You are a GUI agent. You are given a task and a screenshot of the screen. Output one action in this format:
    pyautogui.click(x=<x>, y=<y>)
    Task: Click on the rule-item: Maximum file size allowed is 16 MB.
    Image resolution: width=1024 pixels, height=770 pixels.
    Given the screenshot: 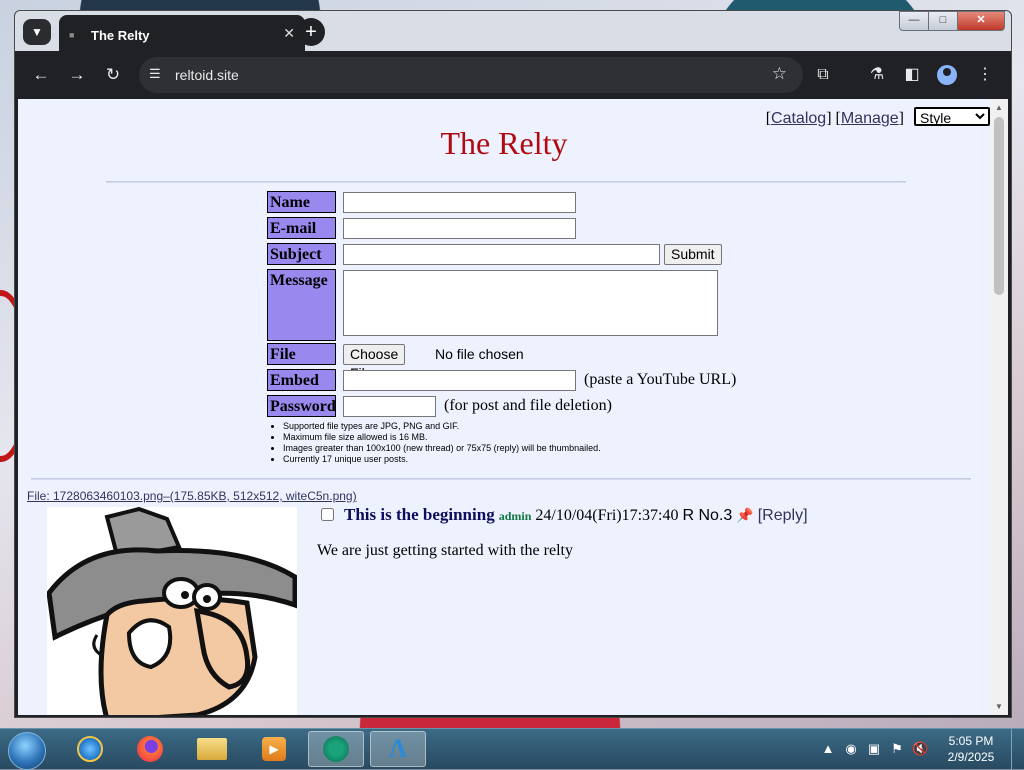 What is the action you would take?
    pyautogui.click(x=442, y=437)
    